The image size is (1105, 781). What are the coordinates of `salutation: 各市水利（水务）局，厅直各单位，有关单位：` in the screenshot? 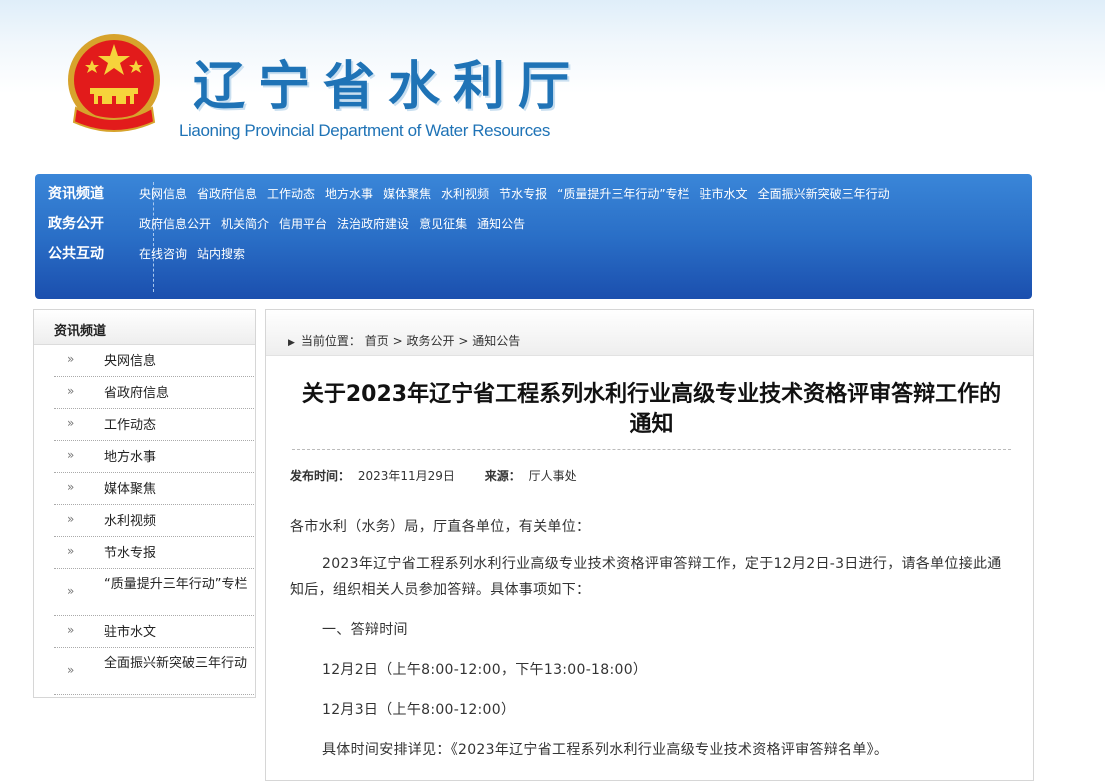 It's located at (440, 527).